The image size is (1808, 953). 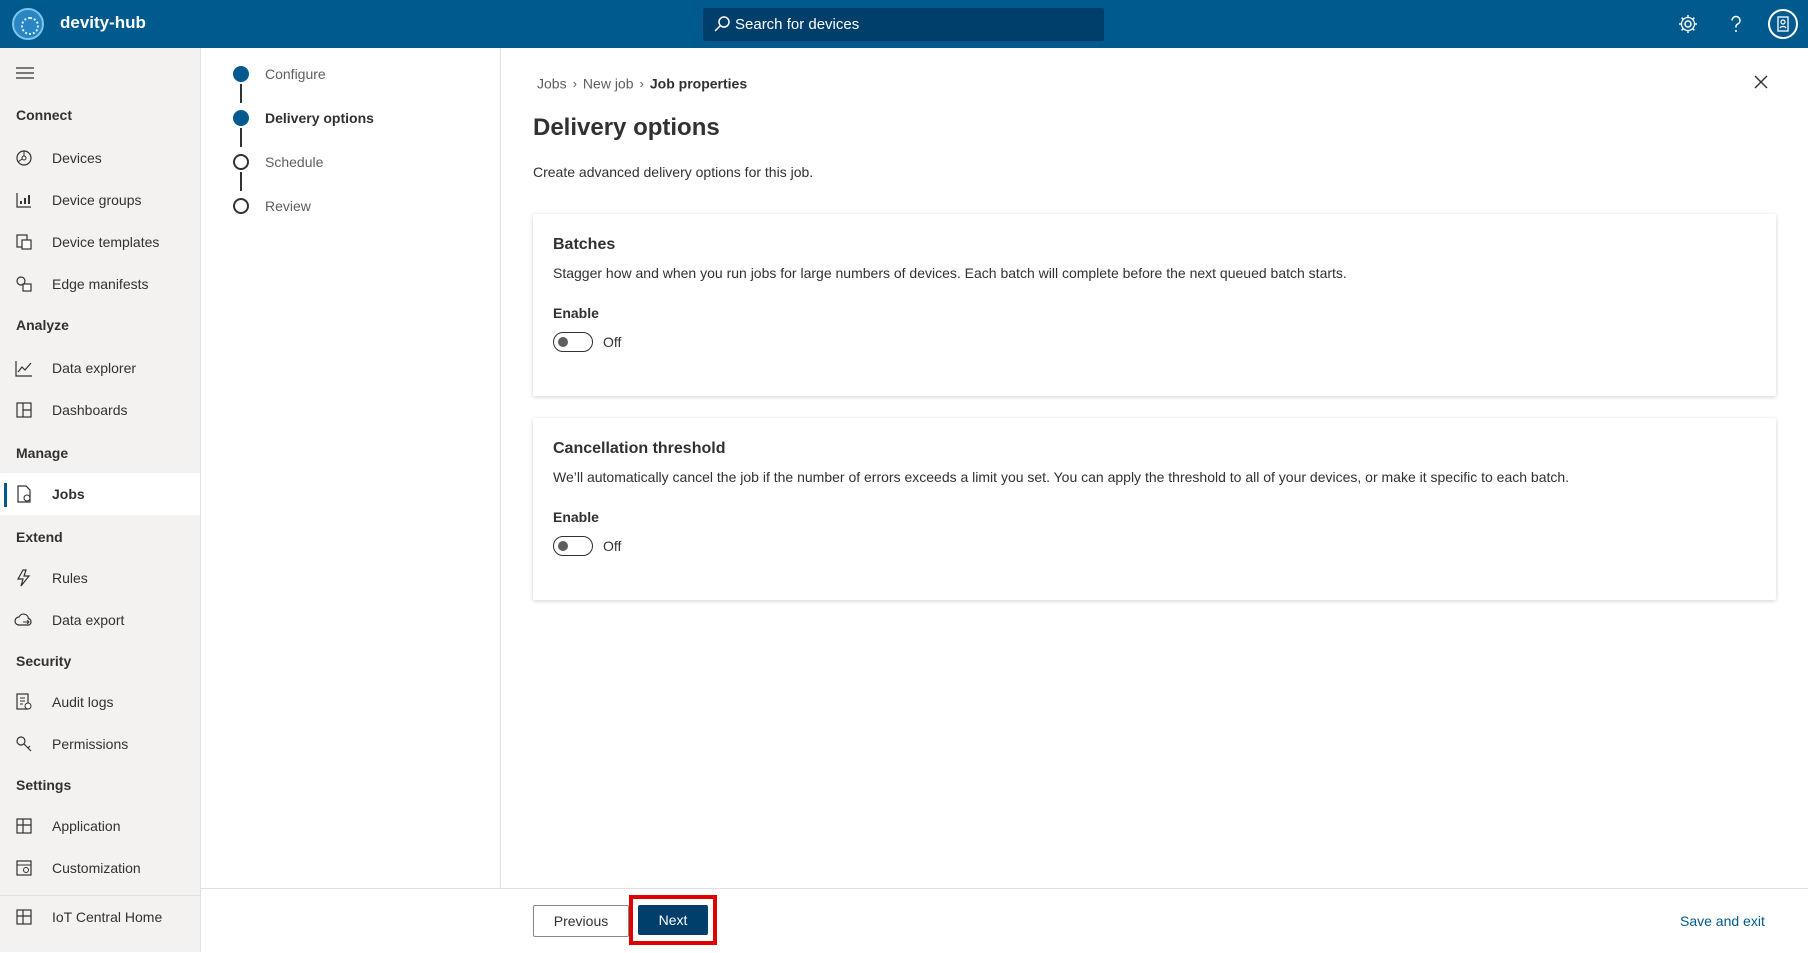 What do you see at coordinates (44, 785) in the screenshot?
I see `sidebar-section-settings: Settings` at bounding box center [44, 785].